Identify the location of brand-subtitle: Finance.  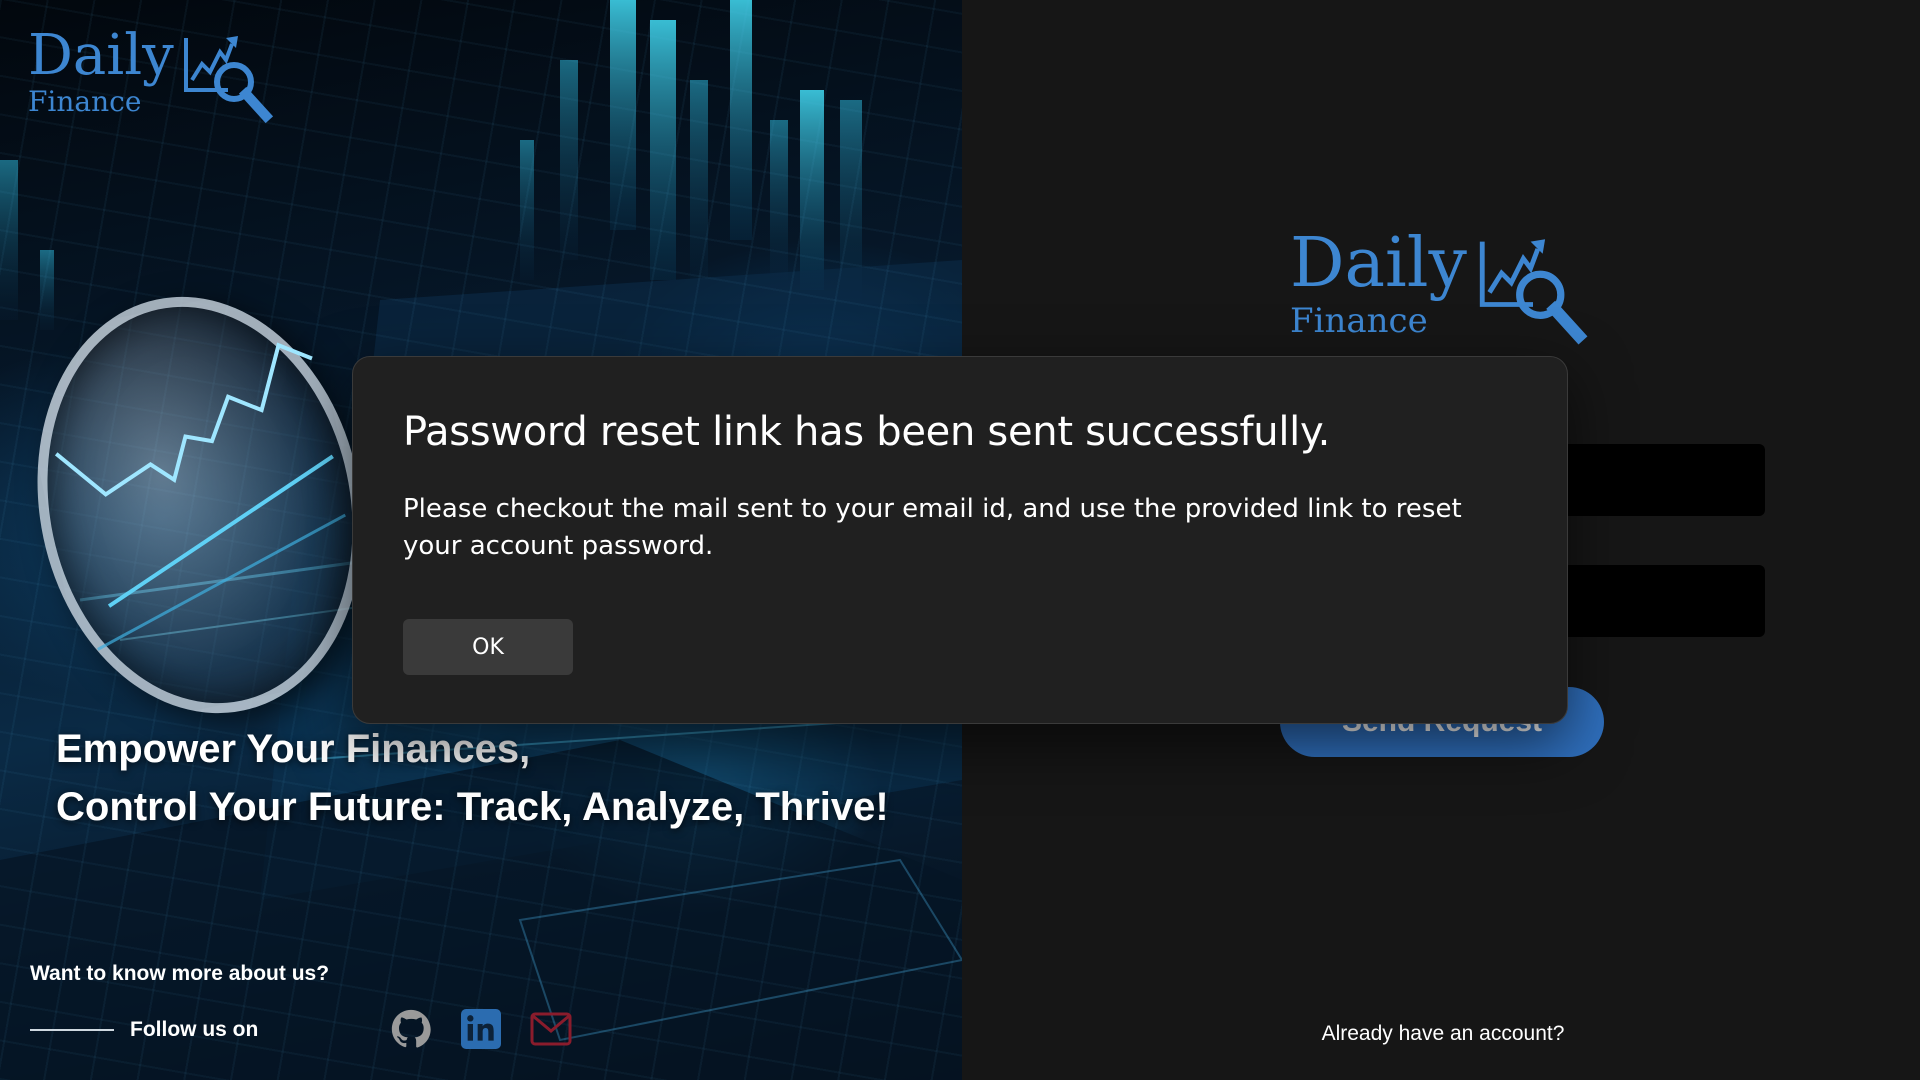
(85, 101).